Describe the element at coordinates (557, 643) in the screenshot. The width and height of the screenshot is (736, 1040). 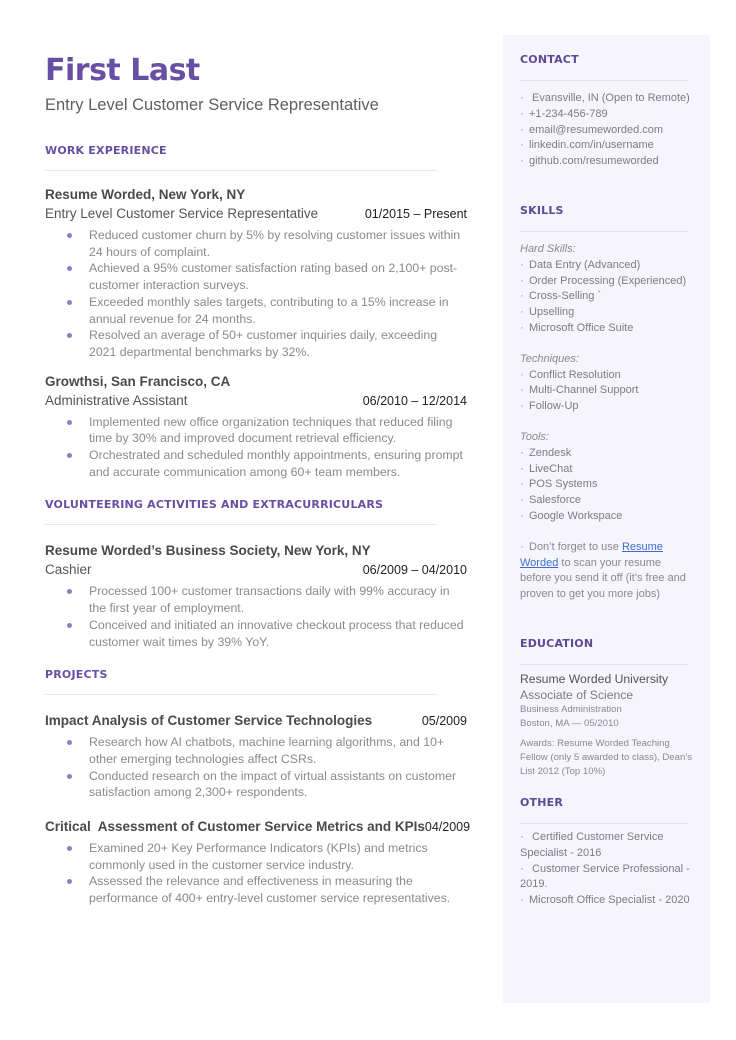
I see `section-title-education: EDUCATION` at that location.